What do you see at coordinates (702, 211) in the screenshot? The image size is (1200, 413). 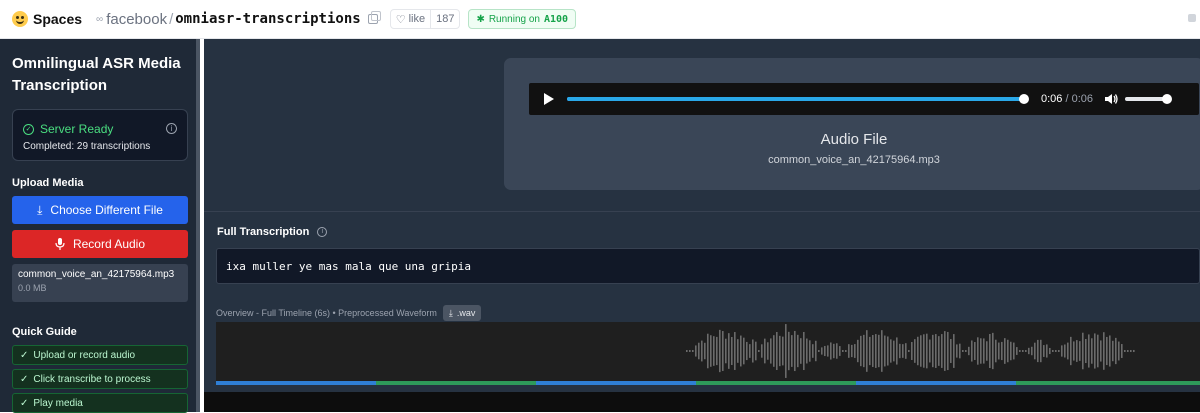 I see `section-divider` at bounding box center [702, 211].